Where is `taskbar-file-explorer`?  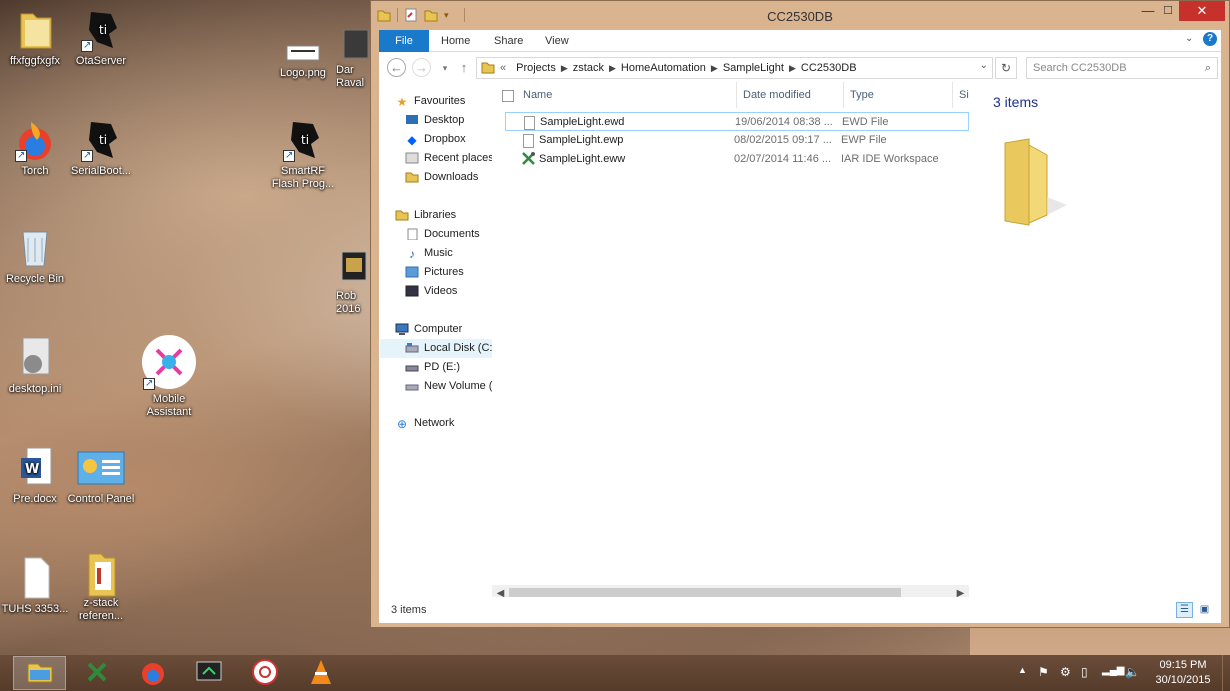
taskbar-file-explorer is located at coordinates (39, 673).